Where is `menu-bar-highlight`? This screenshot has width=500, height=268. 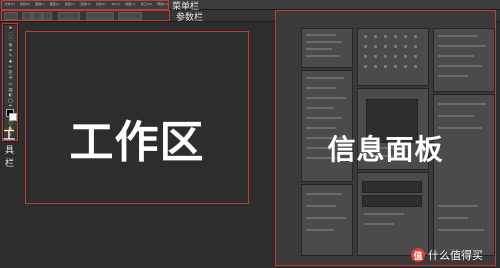 menu-bar-highlight is located at coordinates (85, 5).